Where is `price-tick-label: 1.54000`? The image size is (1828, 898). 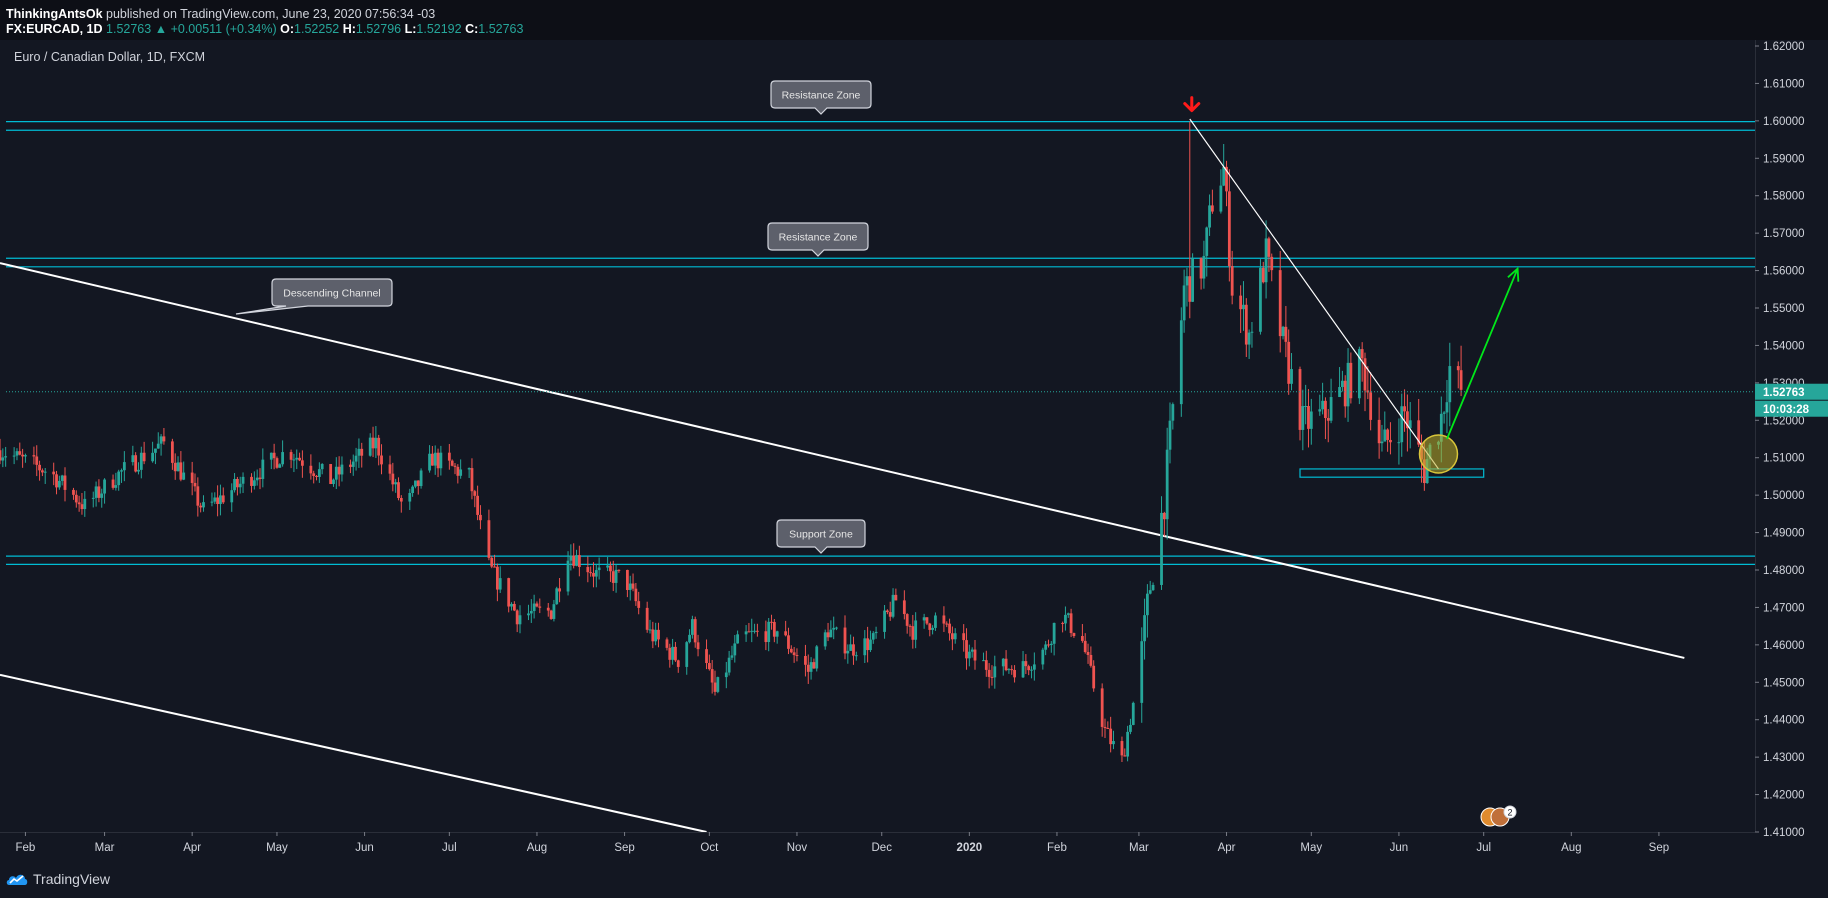 price-tick-label: 1.54000 is located at coordinates (1784, 346).